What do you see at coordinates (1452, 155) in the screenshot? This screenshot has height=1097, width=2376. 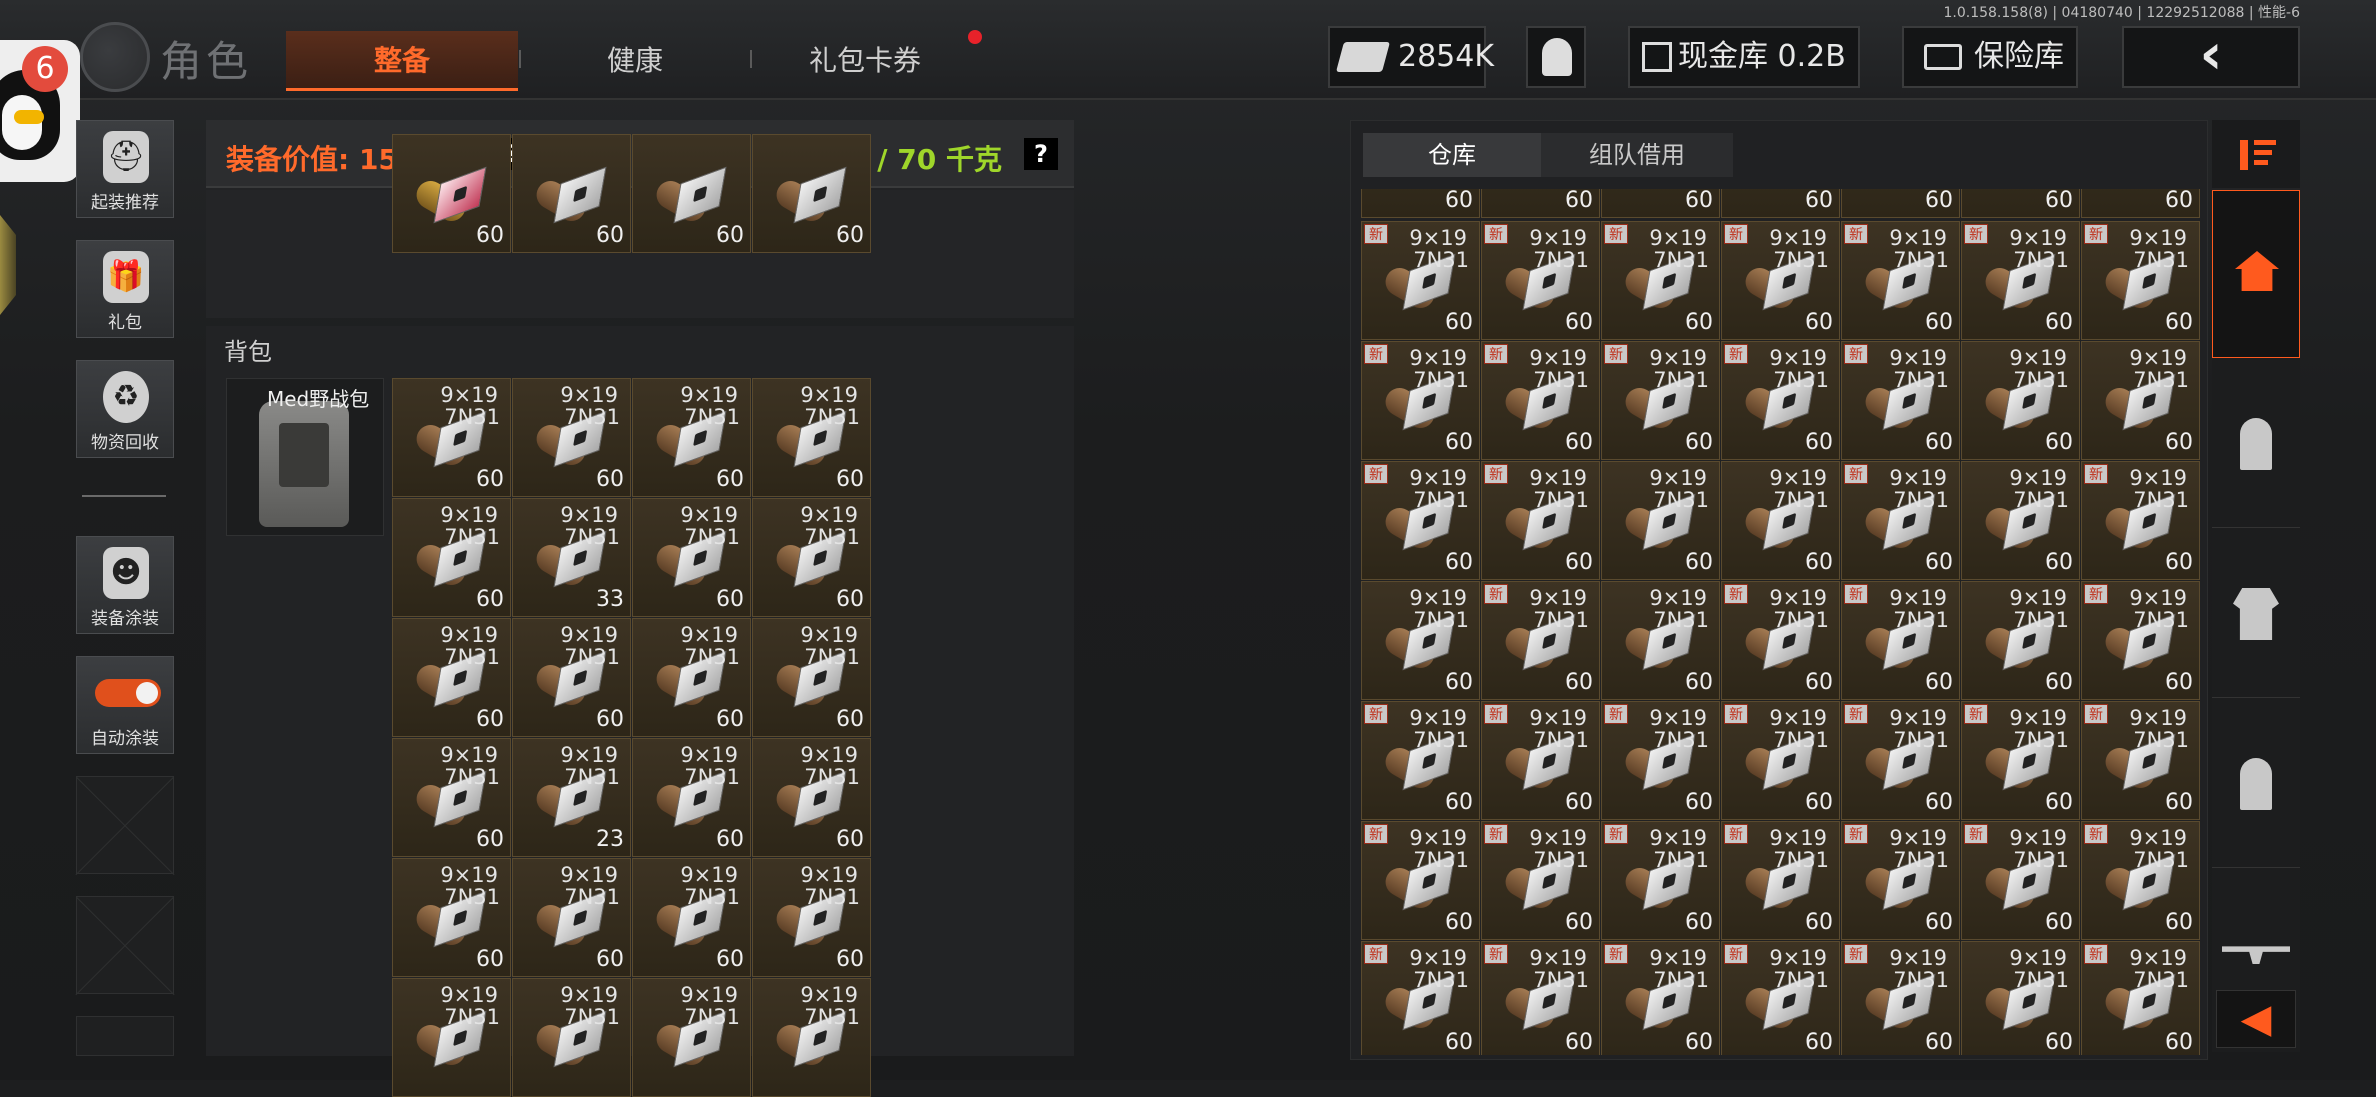 I see `tab-warehouse: 仓库` at bounding box center [1452, 155].